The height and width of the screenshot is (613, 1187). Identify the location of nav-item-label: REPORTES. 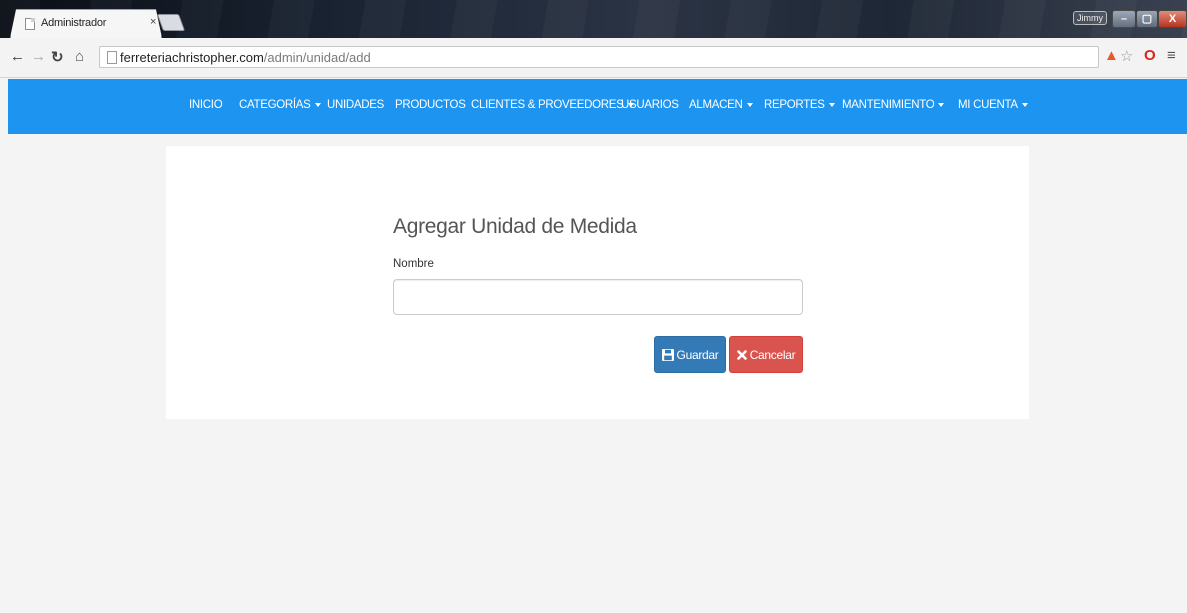
(794, 105).